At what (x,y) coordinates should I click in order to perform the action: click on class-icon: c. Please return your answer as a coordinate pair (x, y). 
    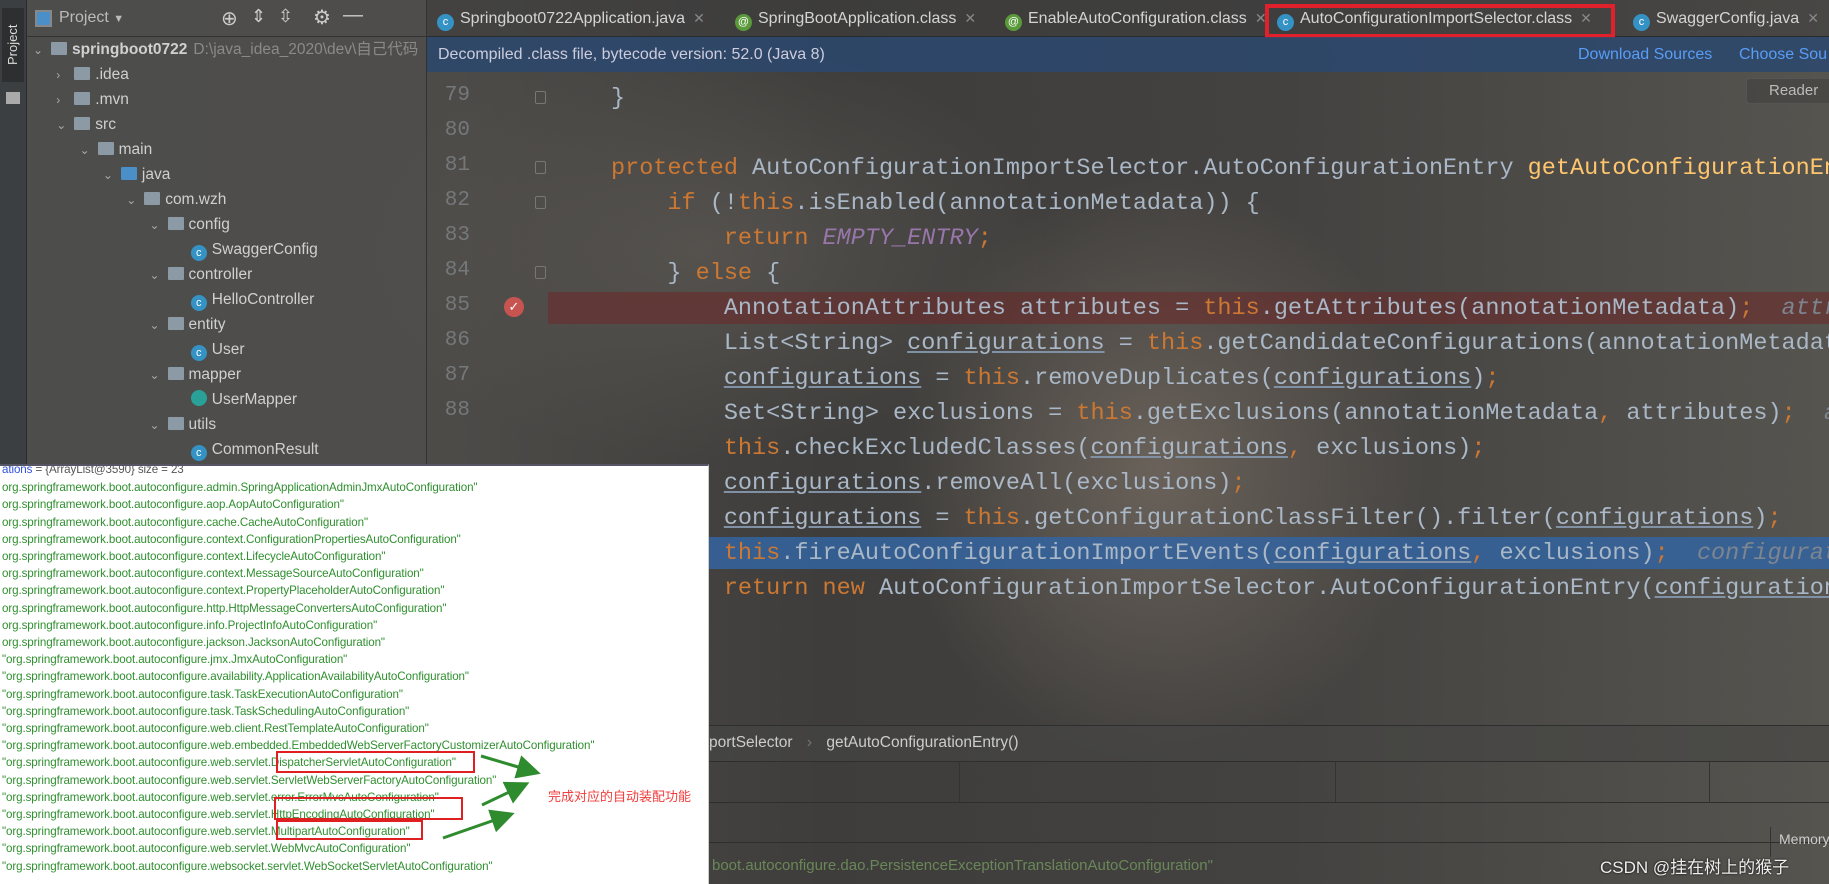
    Looking at the image, I should click on (1641, 22).